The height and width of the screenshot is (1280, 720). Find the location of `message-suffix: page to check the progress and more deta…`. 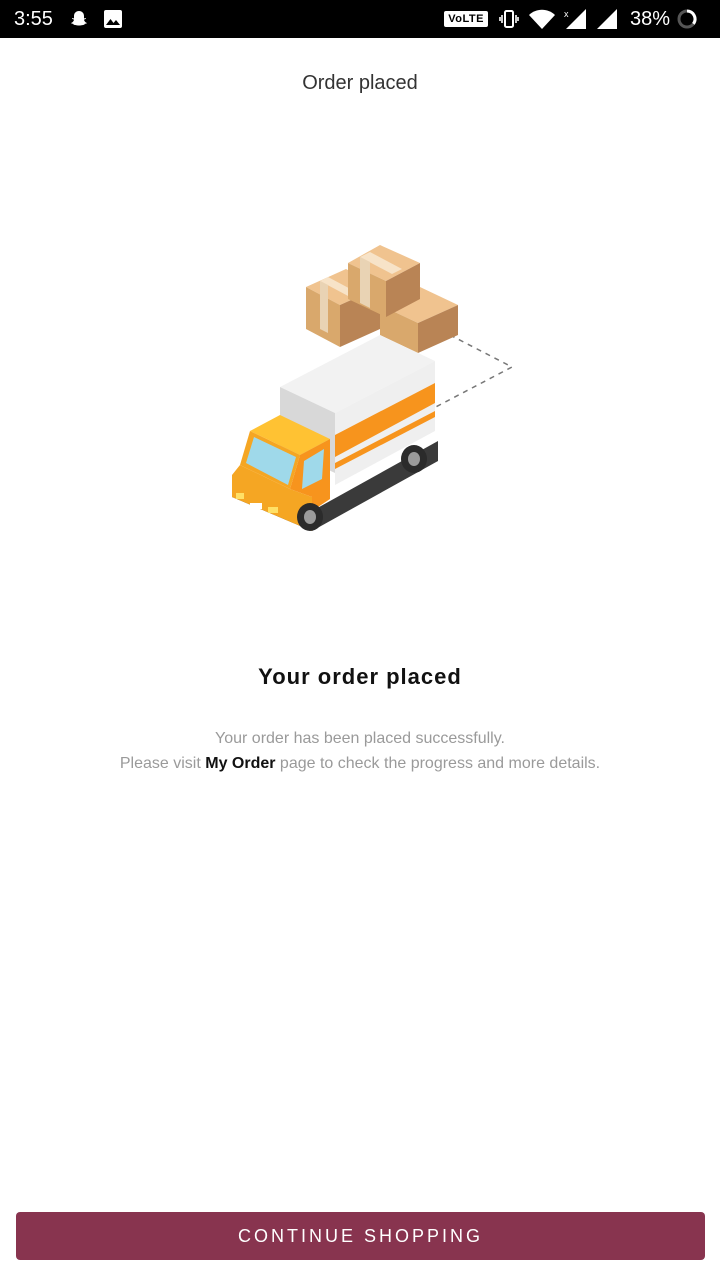

message-suffix: page to check the progress and more deta… is located at coordinates (438, 763).